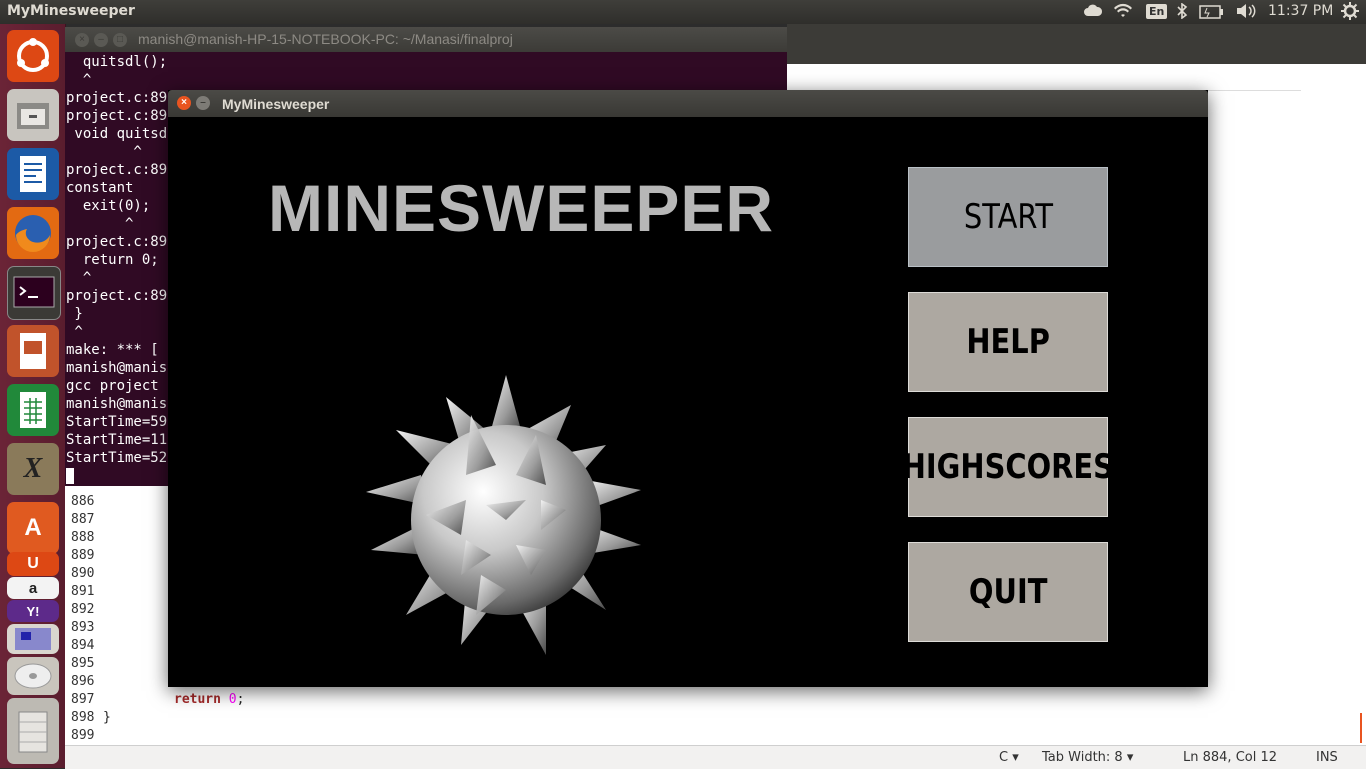 This screenshot has height=769, width=1366. I want to click on terminal-line: void quitsd, so click(117, 134).